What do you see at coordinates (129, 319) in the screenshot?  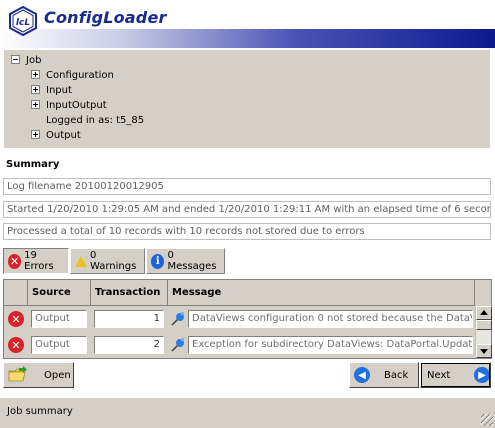 I see `transaction-cell: 1` at bounding box center [129, 319].